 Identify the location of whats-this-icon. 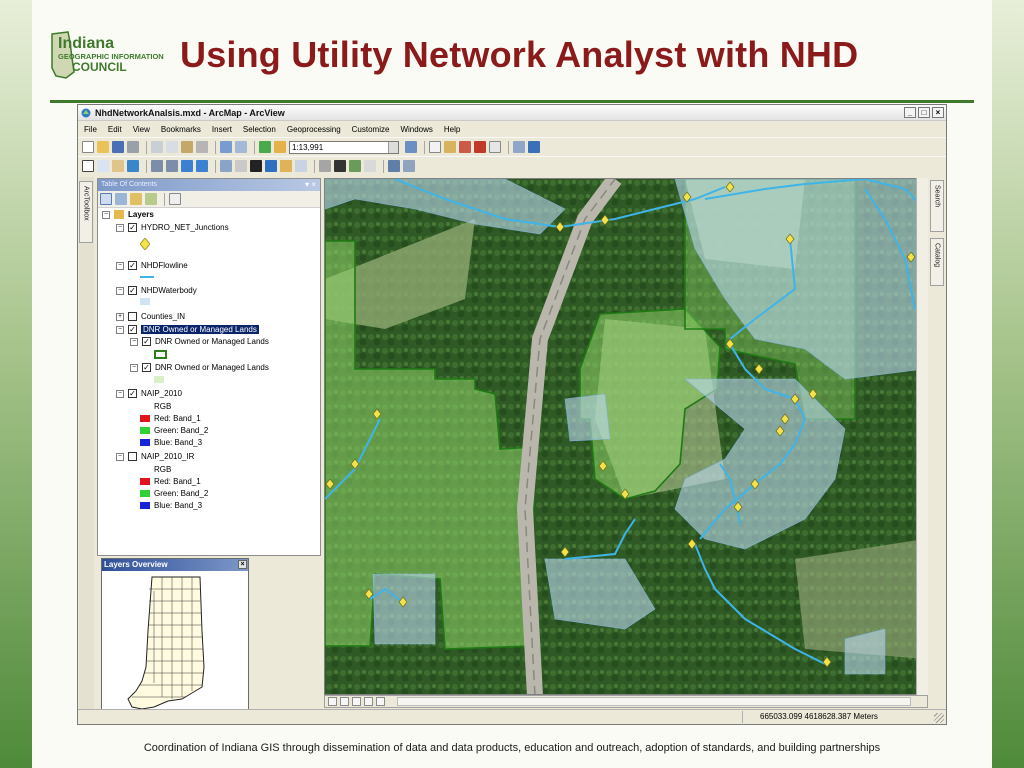
(534, 147).